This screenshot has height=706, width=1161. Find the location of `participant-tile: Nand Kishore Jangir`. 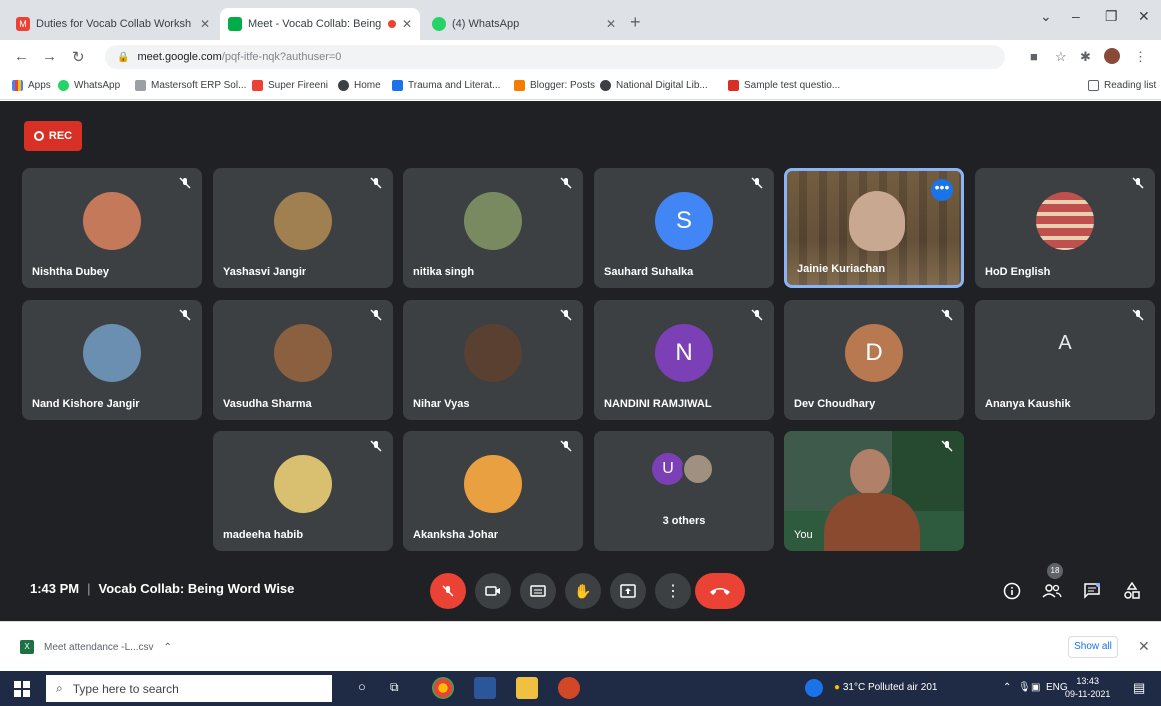

participant-tile: Nand Kishore Jangir is located at coordinates (112, 360).